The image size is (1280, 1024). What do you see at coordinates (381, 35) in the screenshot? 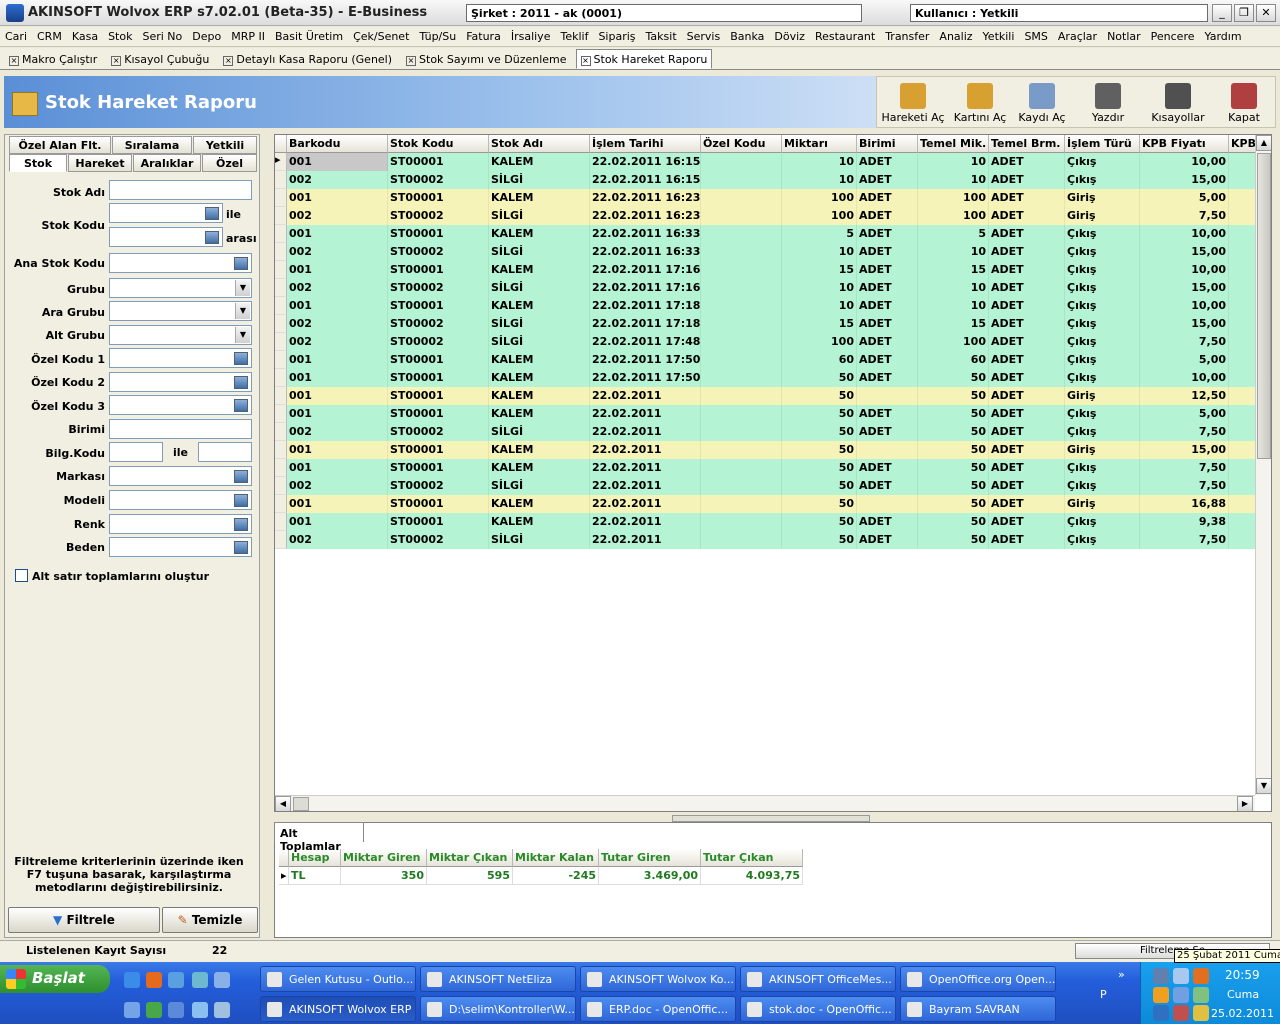
I see `menu-item: Çek/Senet` at bounding box center [381, 35].